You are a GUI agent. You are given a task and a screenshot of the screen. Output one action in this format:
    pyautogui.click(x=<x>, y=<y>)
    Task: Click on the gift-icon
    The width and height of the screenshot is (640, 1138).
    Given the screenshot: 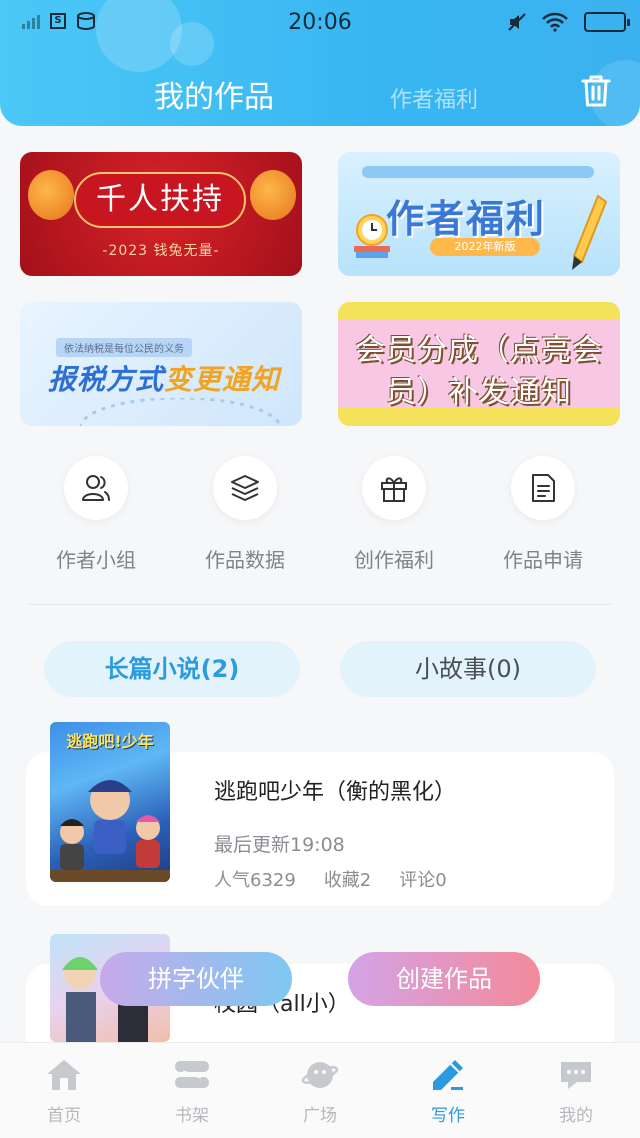 What is the action you would take?
    pyautogui.click(x=394, y=489)
    